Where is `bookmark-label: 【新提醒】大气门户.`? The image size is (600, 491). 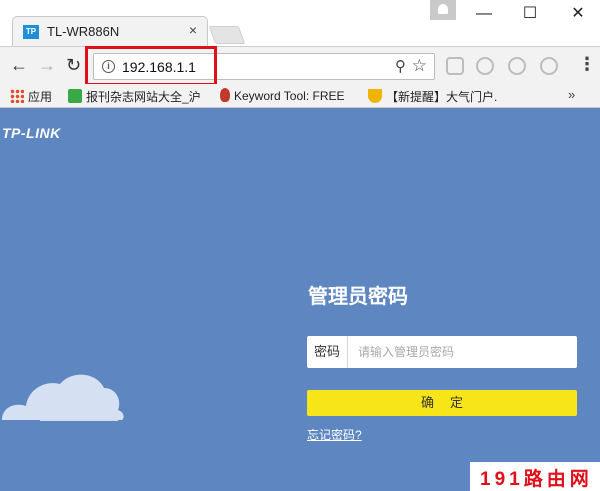 bookmark-label: 【新提醒】大气门户. is located at coordinates (442, 97).